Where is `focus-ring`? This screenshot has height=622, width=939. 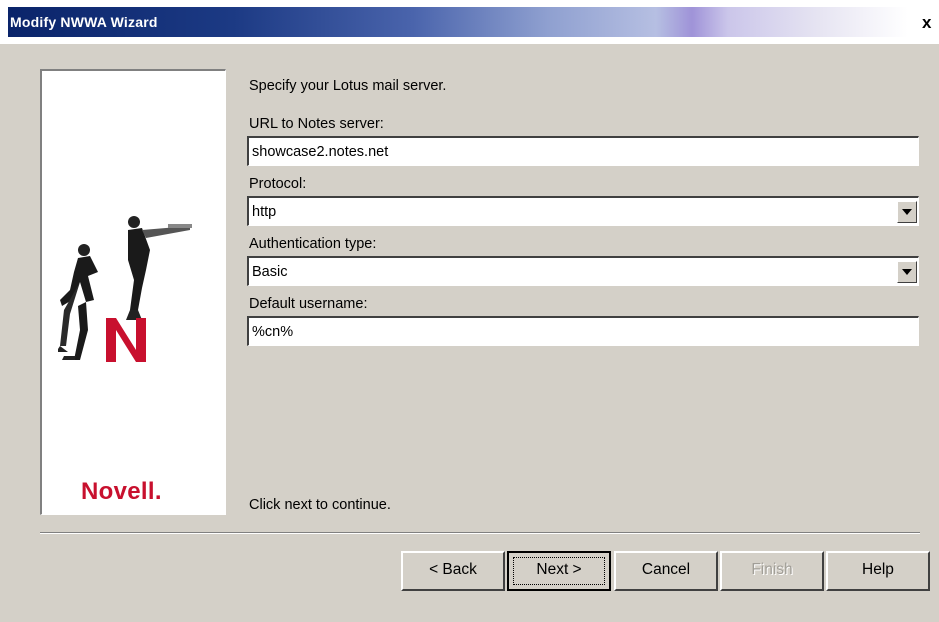
focus-ring is located at coordinates (559, 571).